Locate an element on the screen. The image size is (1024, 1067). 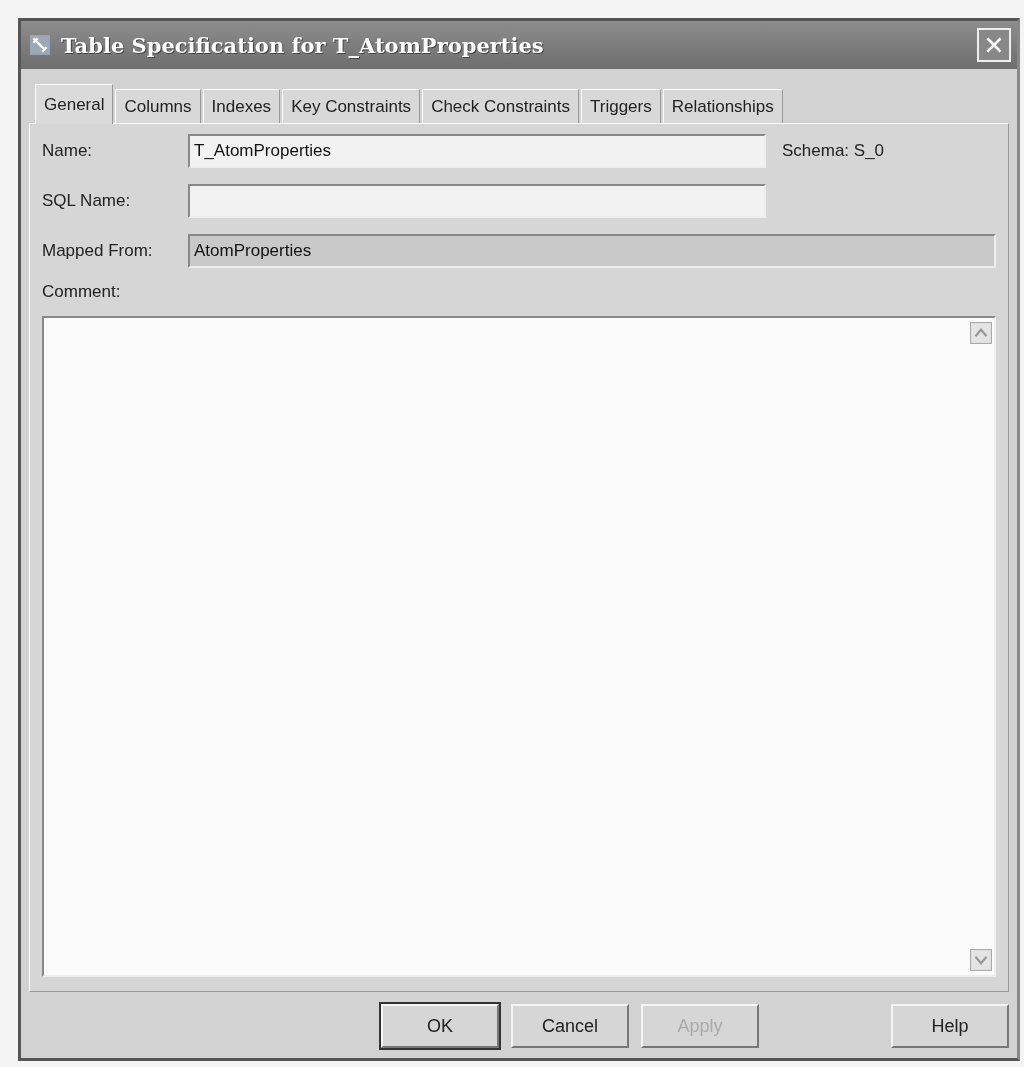
dialog-button: Cancel is located at coordinates (570, 1026).